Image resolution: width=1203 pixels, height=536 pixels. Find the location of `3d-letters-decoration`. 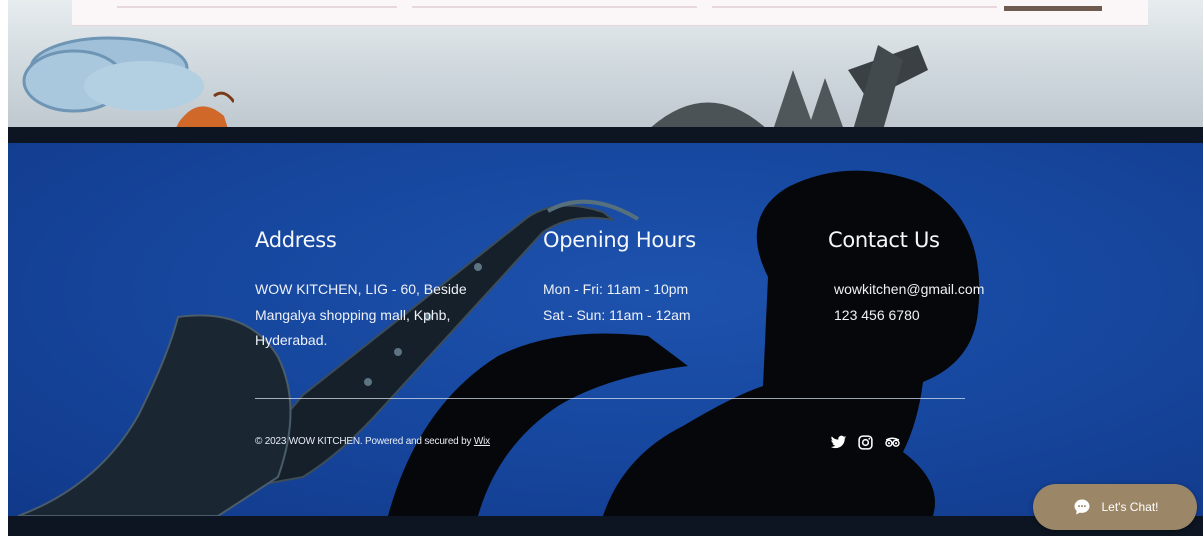

3d-letters-decoration is located at coordinates (789, 86).